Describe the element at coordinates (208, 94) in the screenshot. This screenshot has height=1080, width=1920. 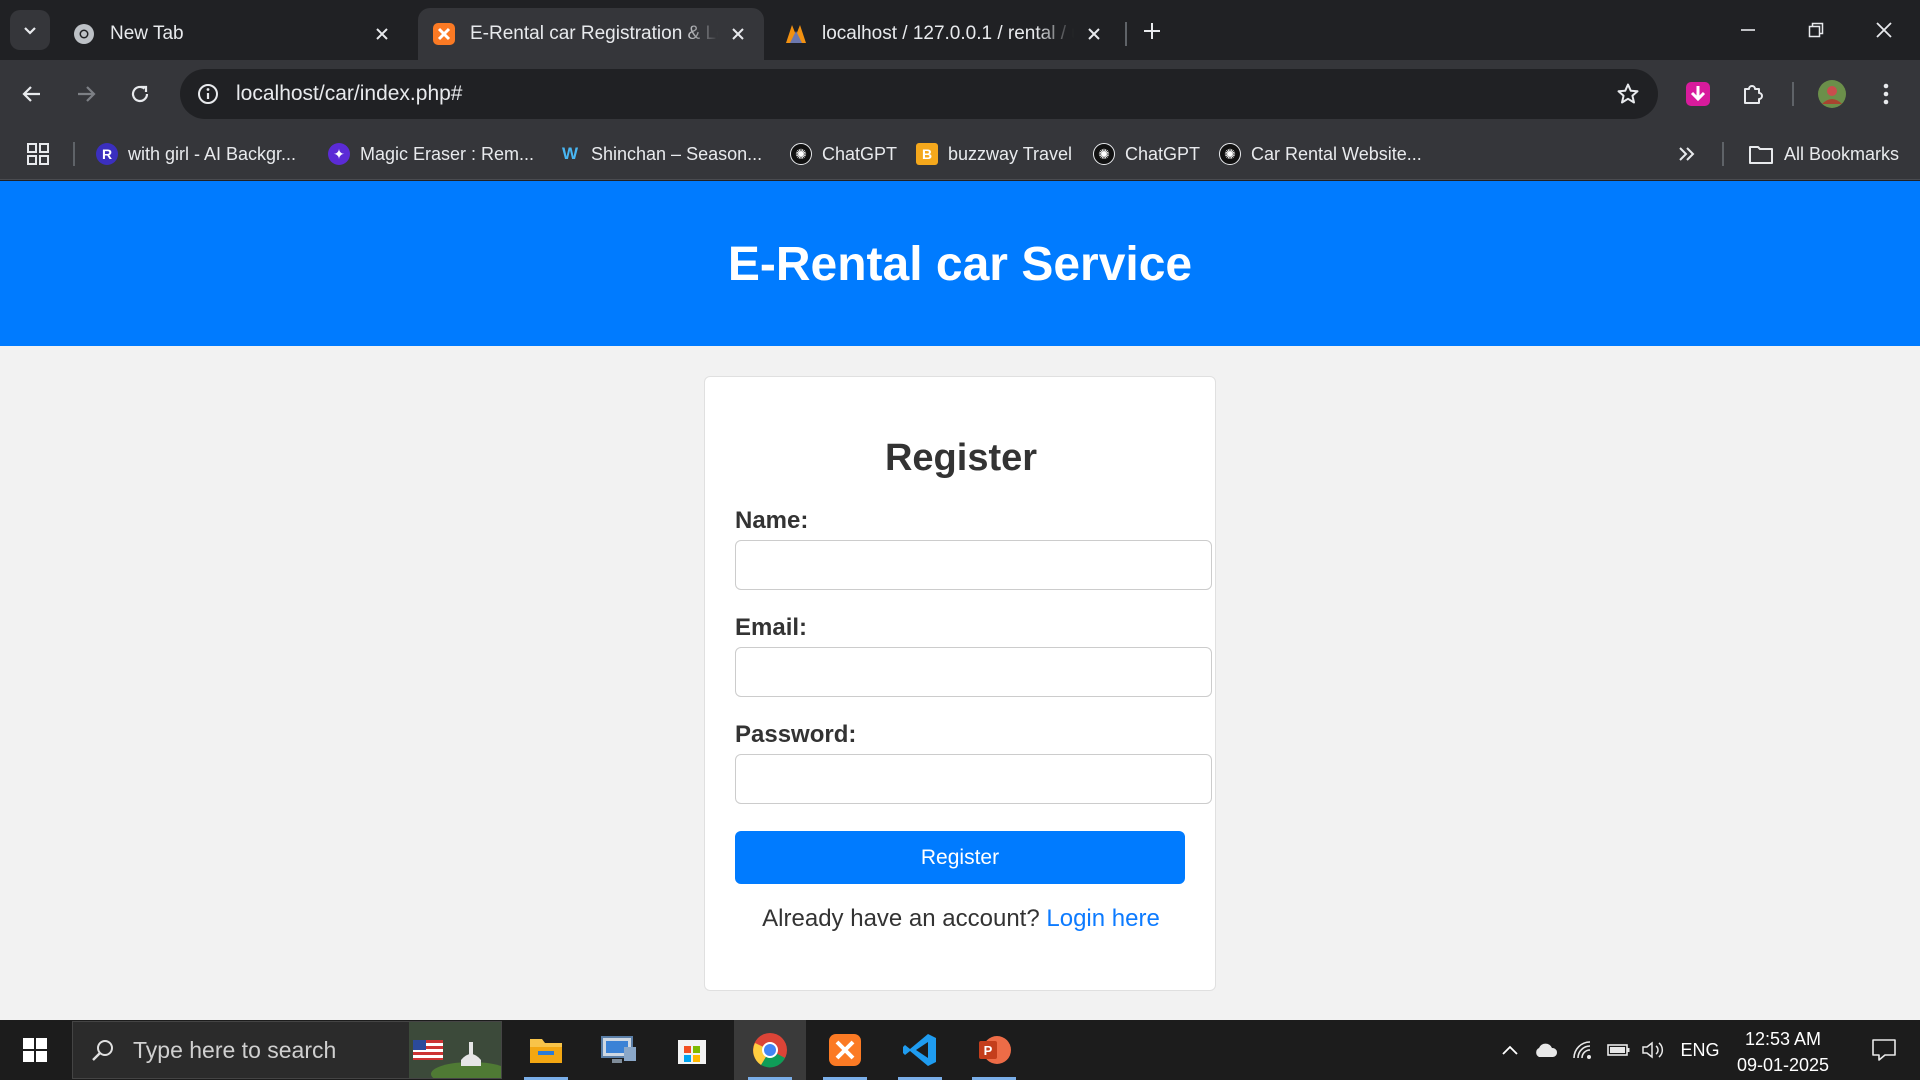
I see `site-info-icon` at that location.